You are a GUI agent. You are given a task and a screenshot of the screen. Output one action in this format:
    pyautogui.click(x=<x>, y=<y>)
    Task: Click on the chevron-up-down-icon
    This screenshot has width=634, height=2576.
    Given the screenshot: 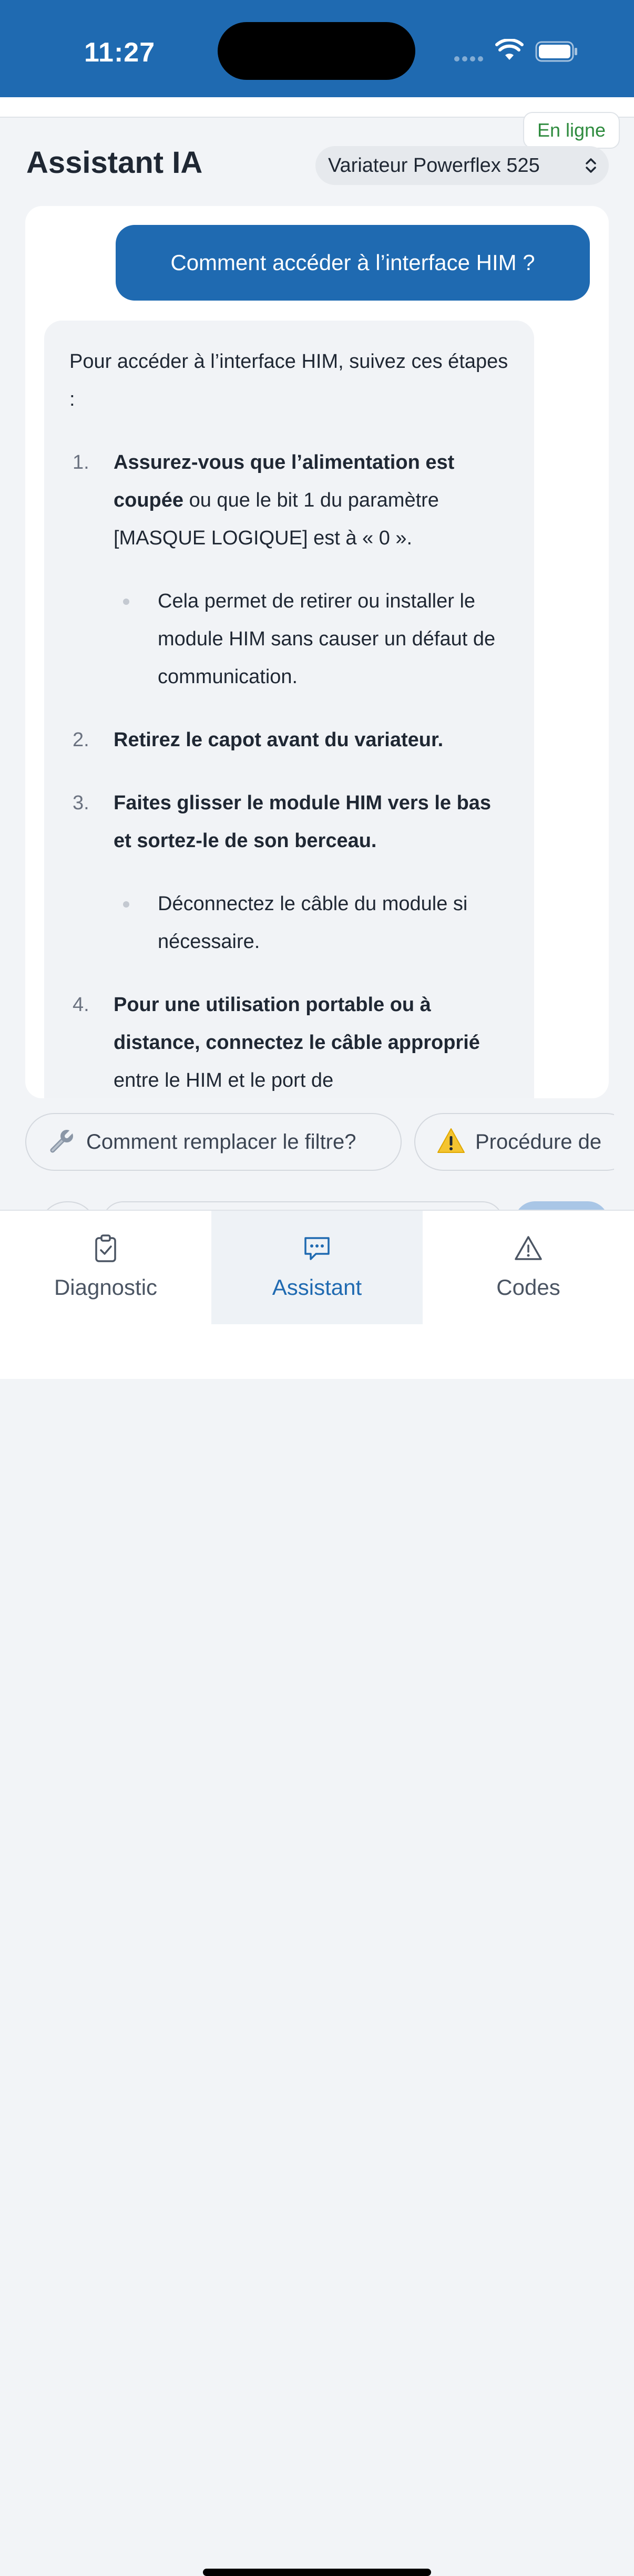 What is the action you would take?
    pyautogui.click(x=591, y=165)
    